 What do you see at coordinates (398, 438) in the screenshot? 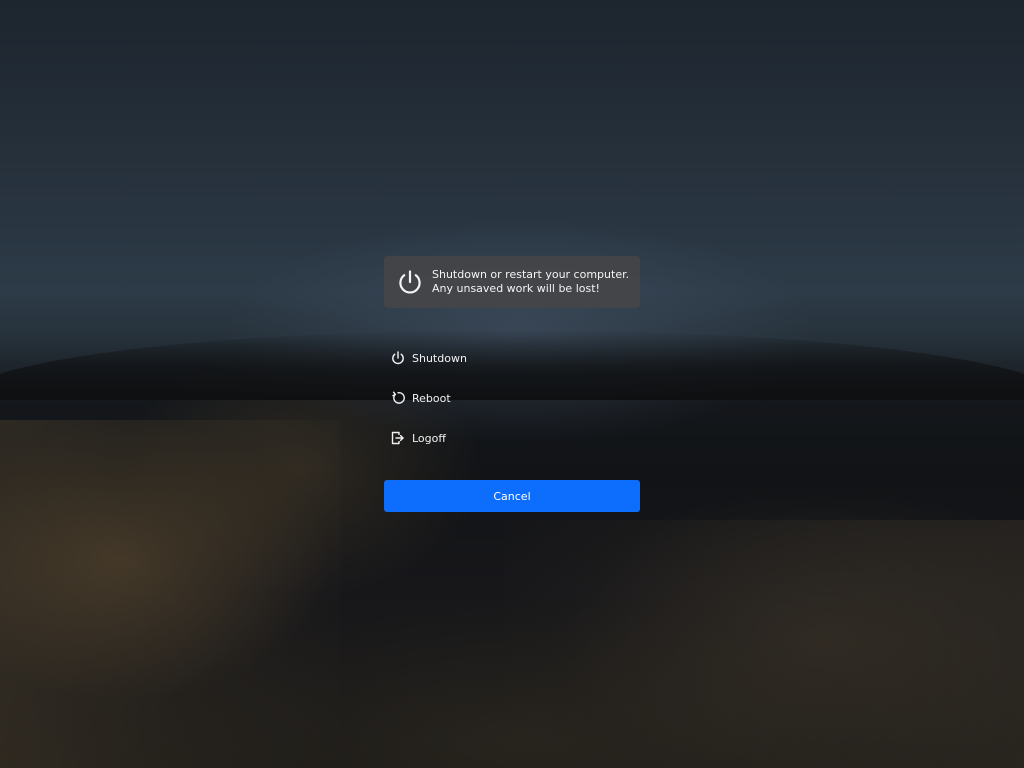
I see `logoff-icon` at bounding box center [398, 438].